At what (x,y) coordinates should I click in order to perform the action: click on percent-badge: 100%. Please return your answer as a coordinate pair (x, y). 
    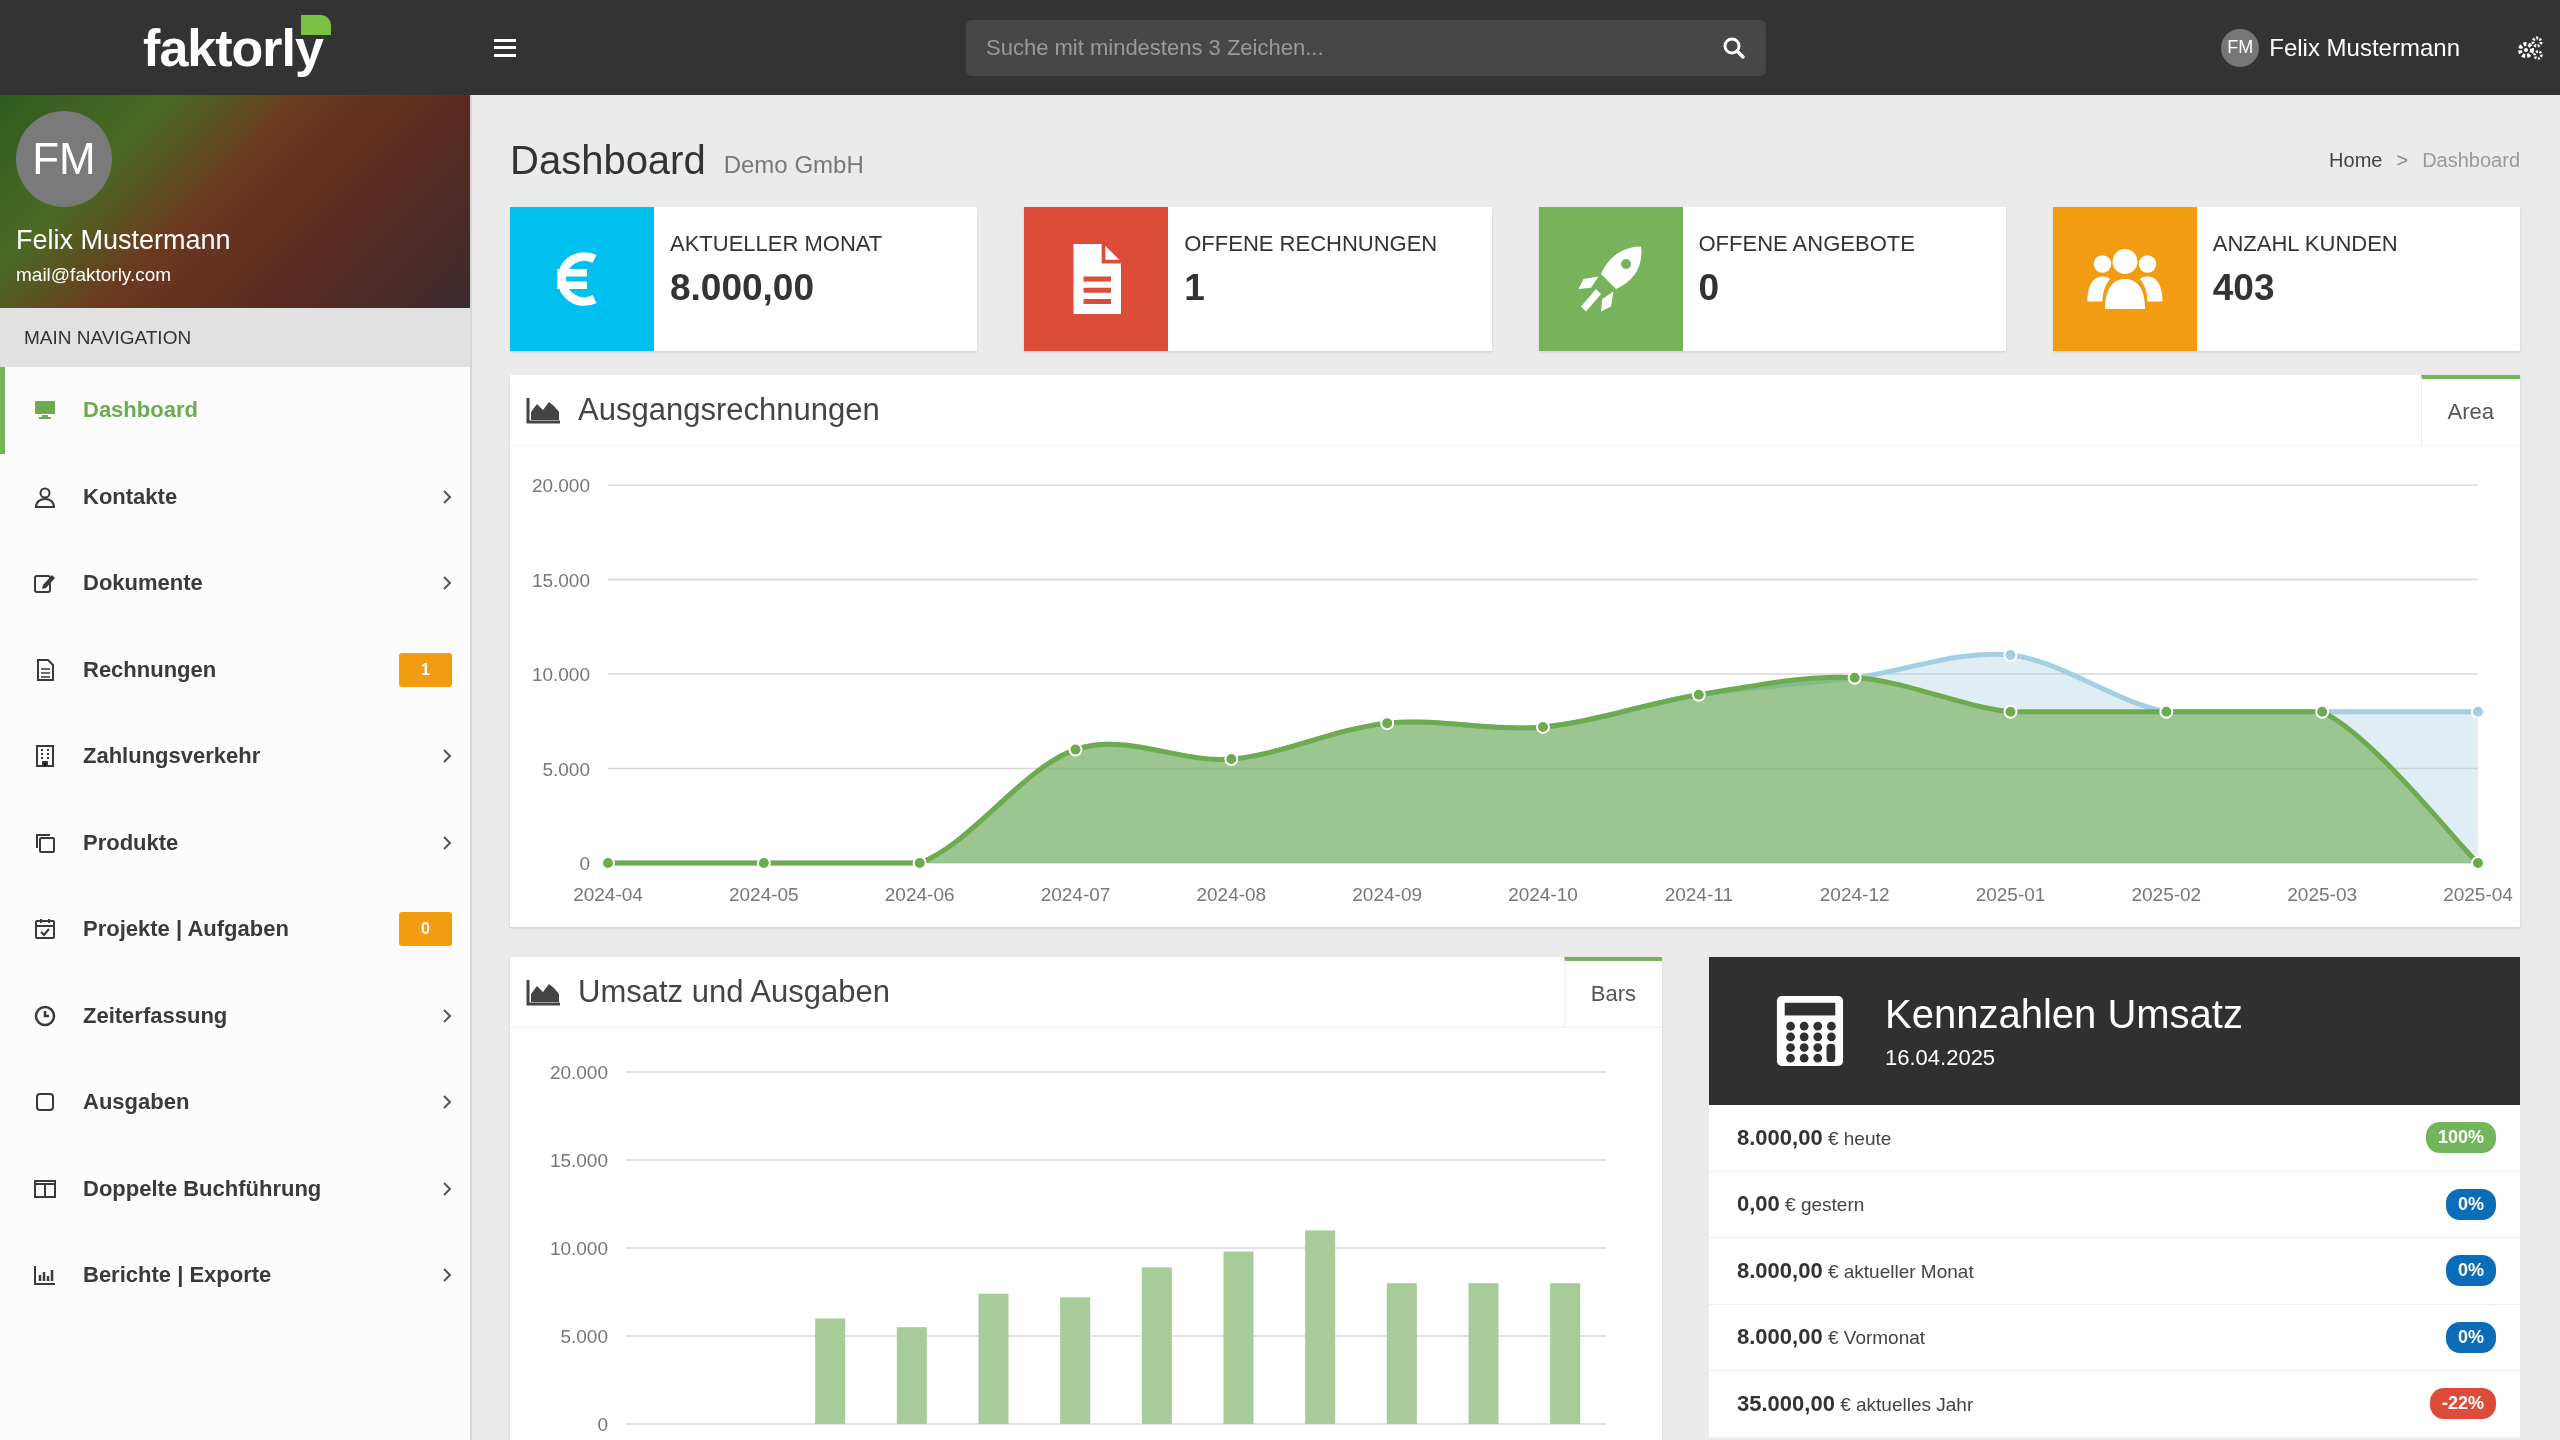
    Looking at the image, I should click on (2460, 1138).